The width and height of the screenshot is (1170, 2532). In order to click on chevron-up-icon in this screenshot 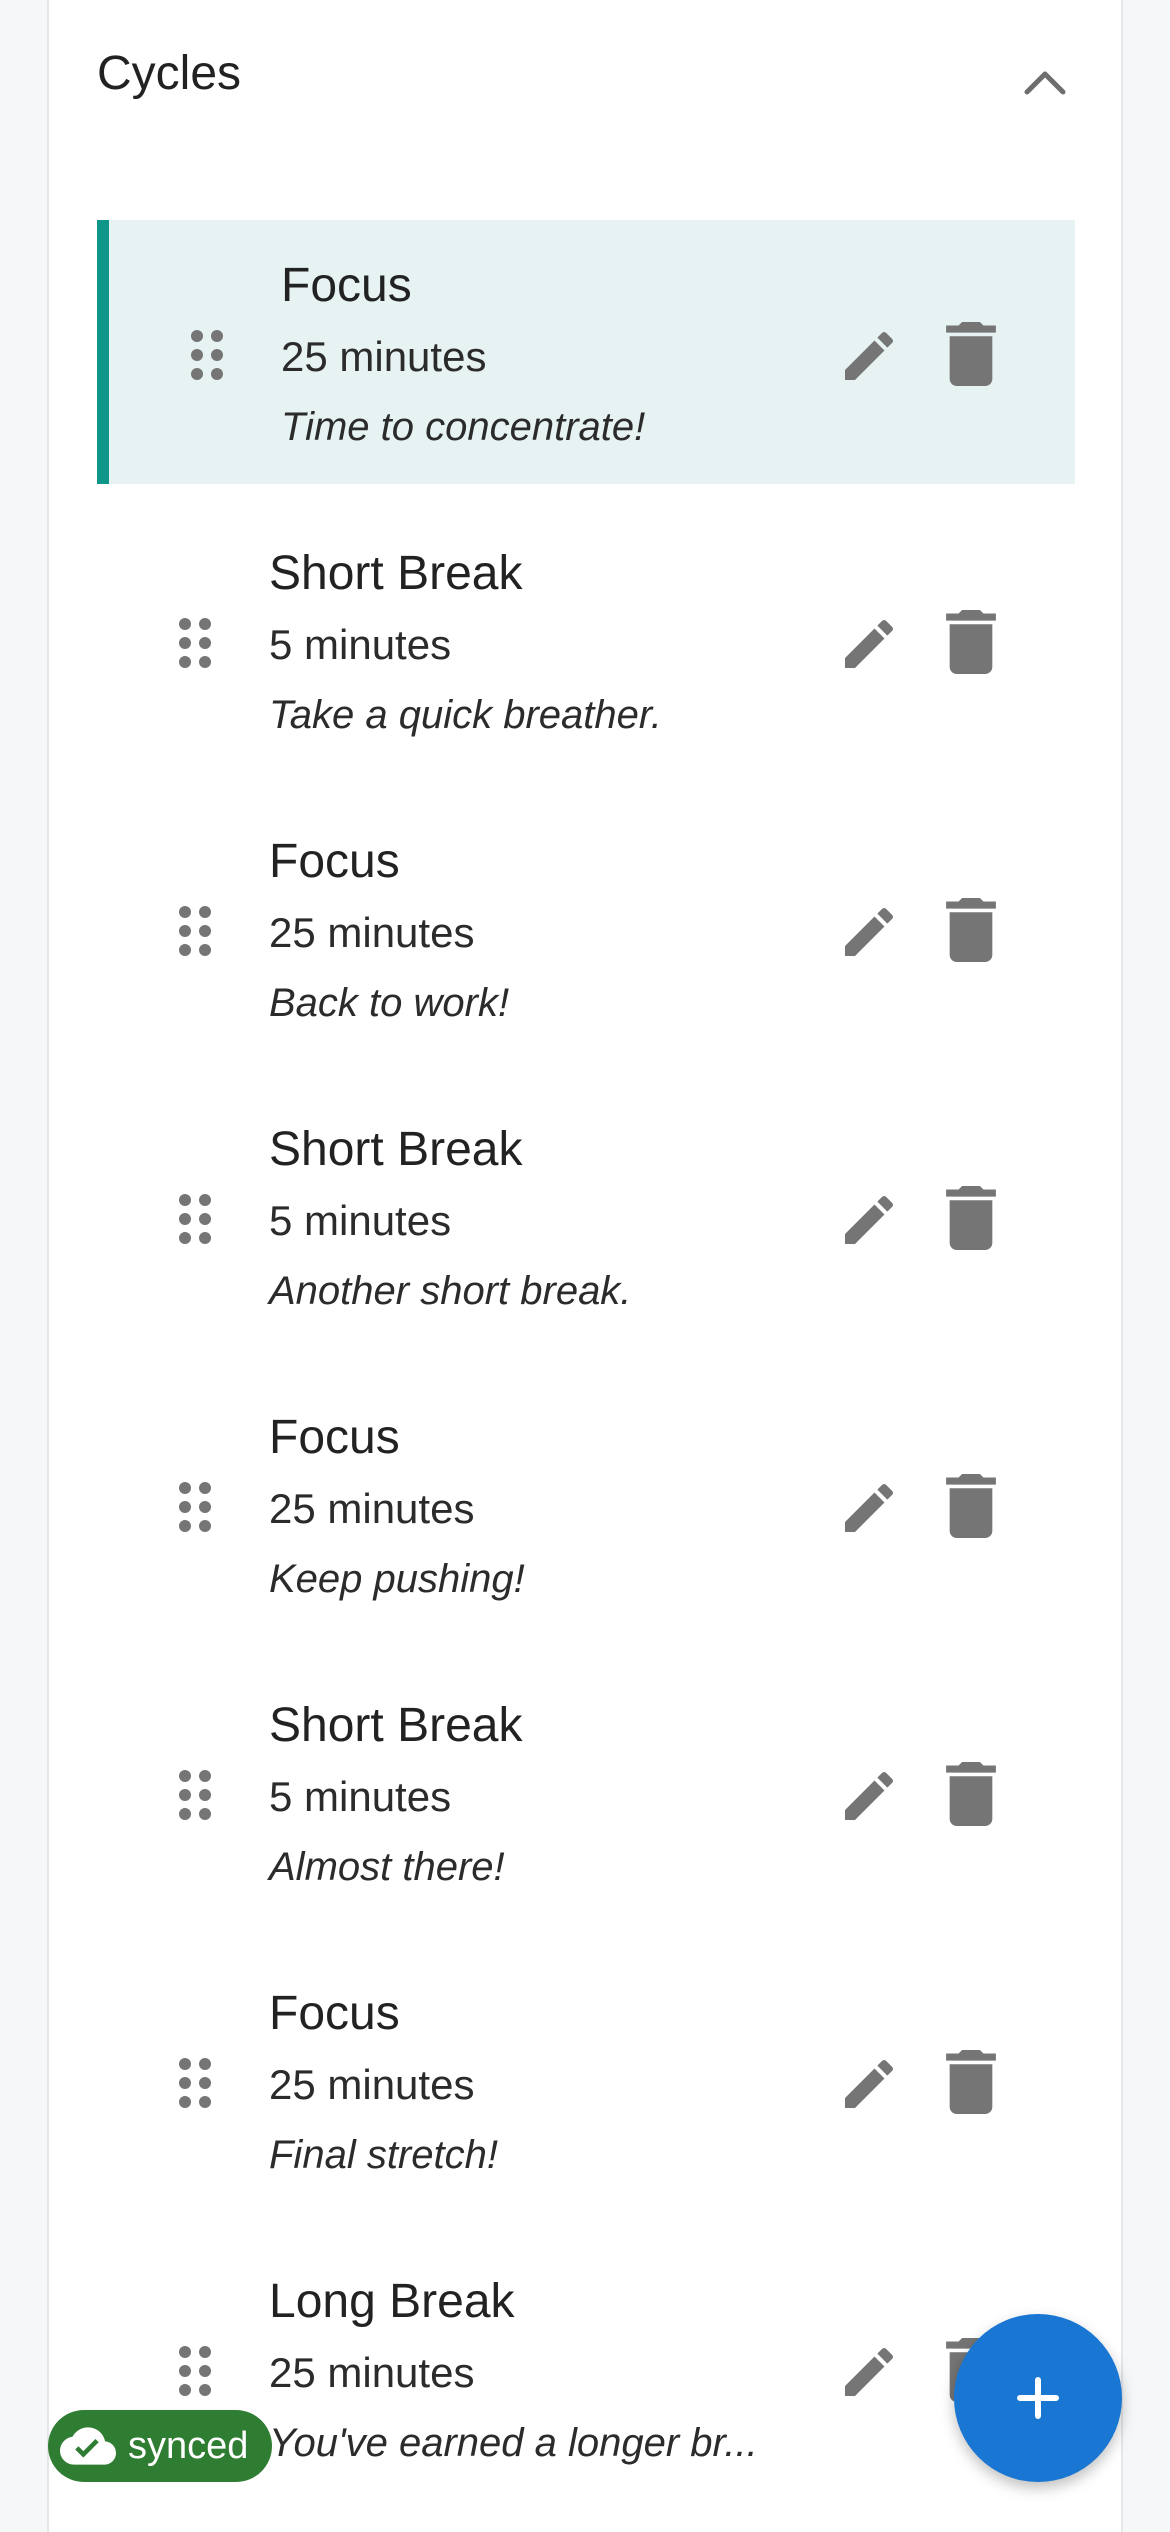, I will do `click(1045, 83)`.